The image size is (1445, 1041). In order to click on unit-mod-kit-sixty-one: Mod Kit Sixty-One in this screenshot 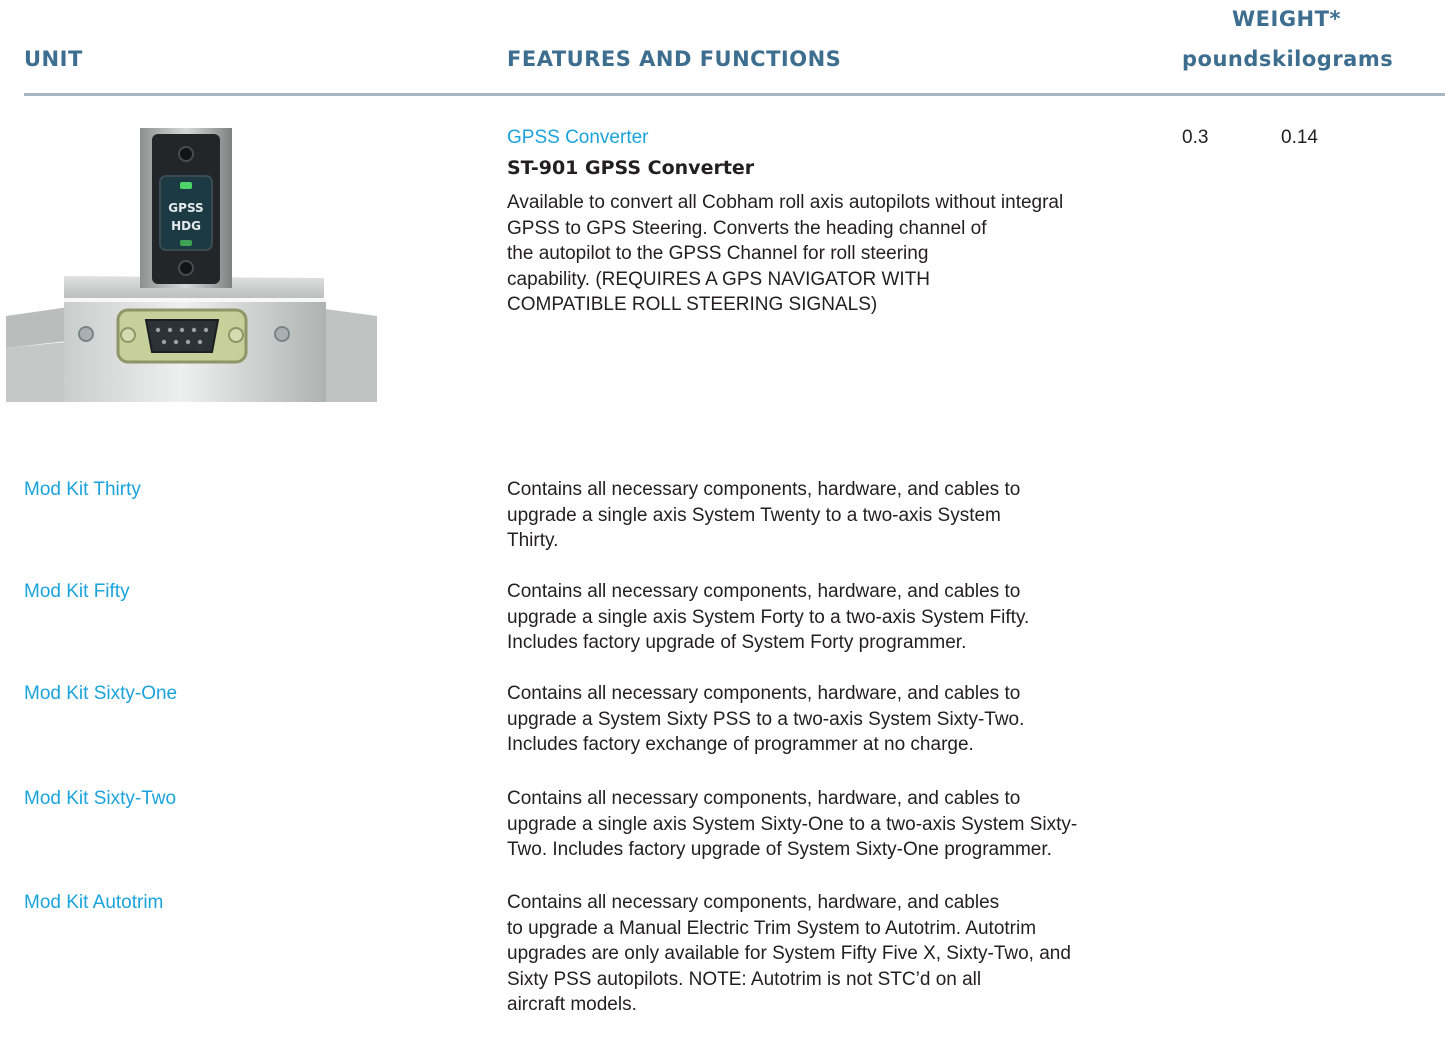, I will do `click(101, 693)`.